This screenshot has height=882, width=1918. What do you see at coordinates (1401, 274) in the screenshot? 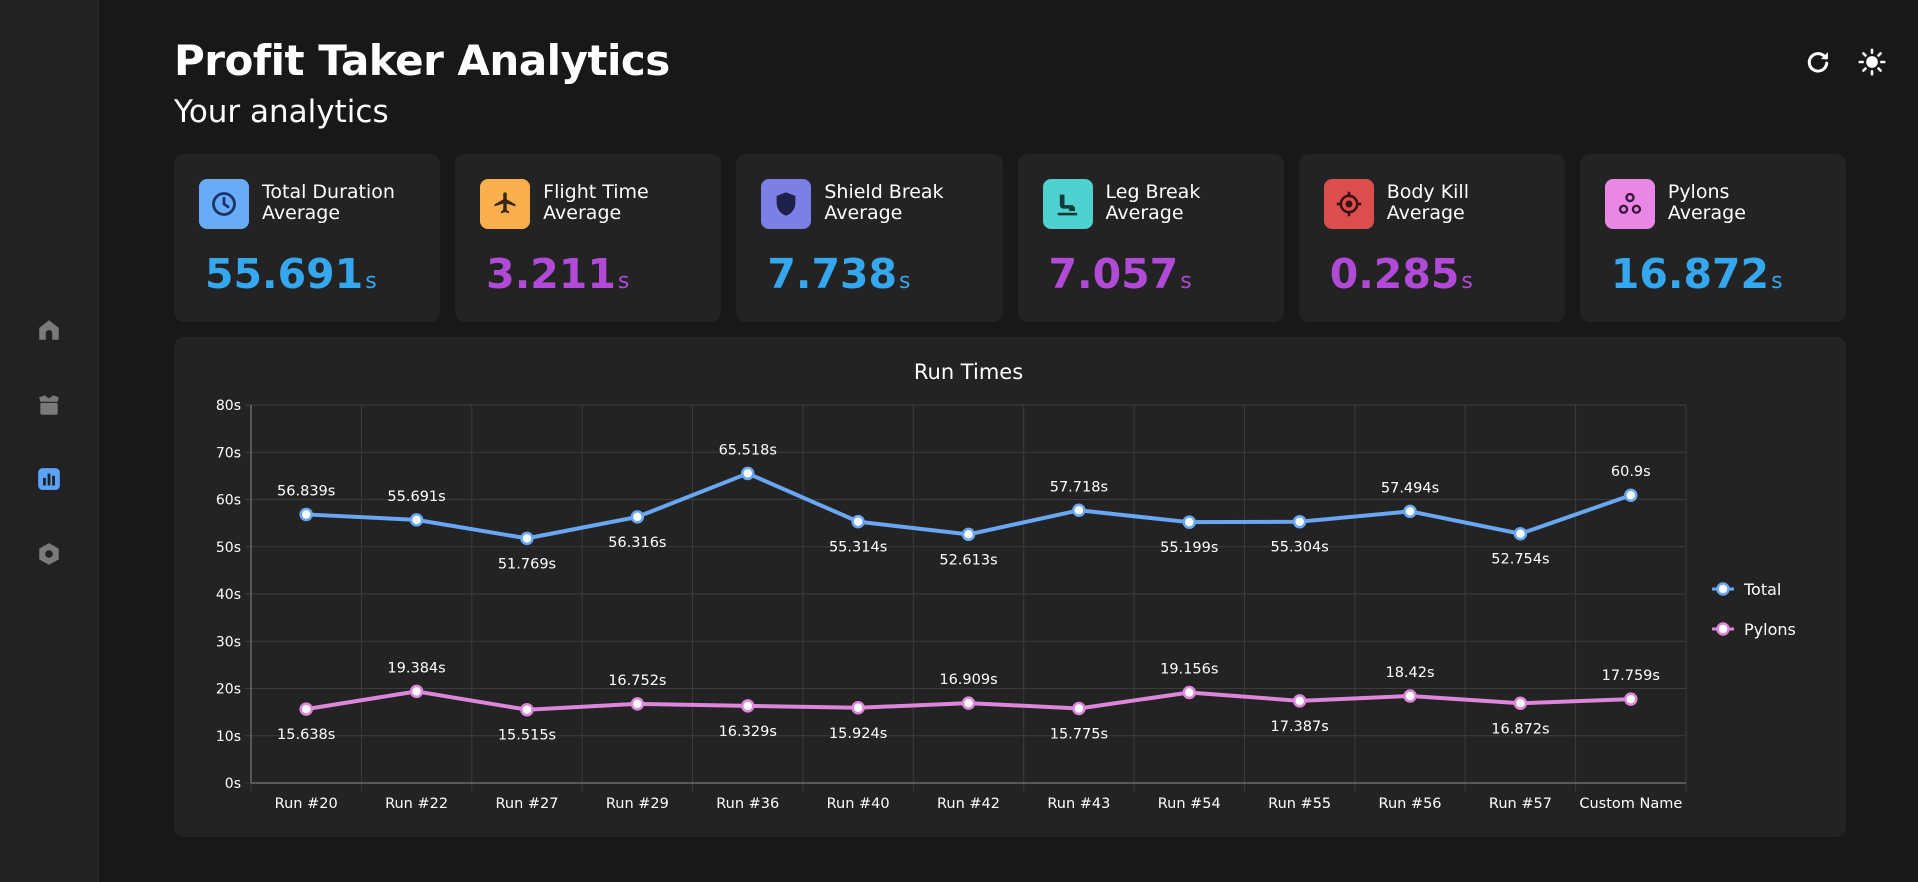
I see `card-value: 0.285s` at bounding box center [1401, 274].